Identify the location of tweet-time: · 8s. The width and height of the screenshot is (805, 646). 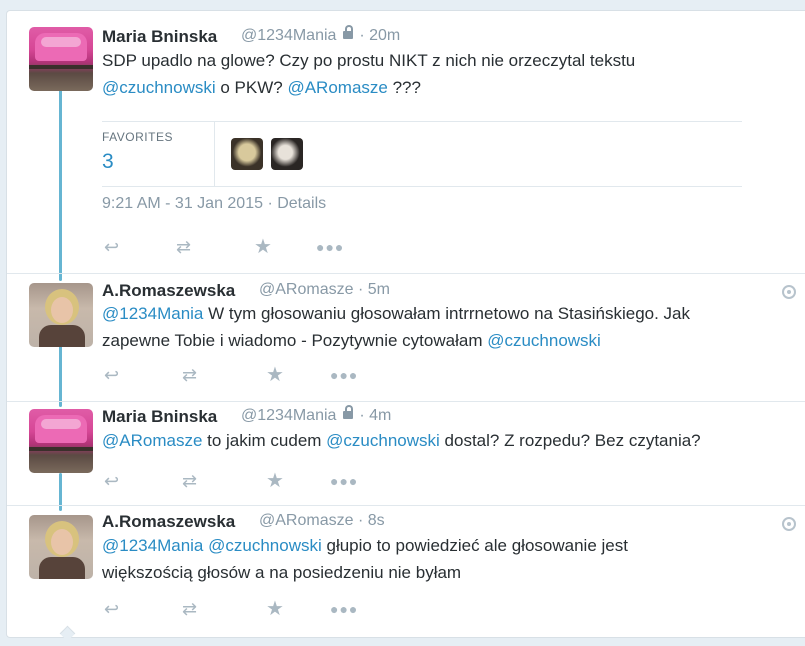
(371, 520).